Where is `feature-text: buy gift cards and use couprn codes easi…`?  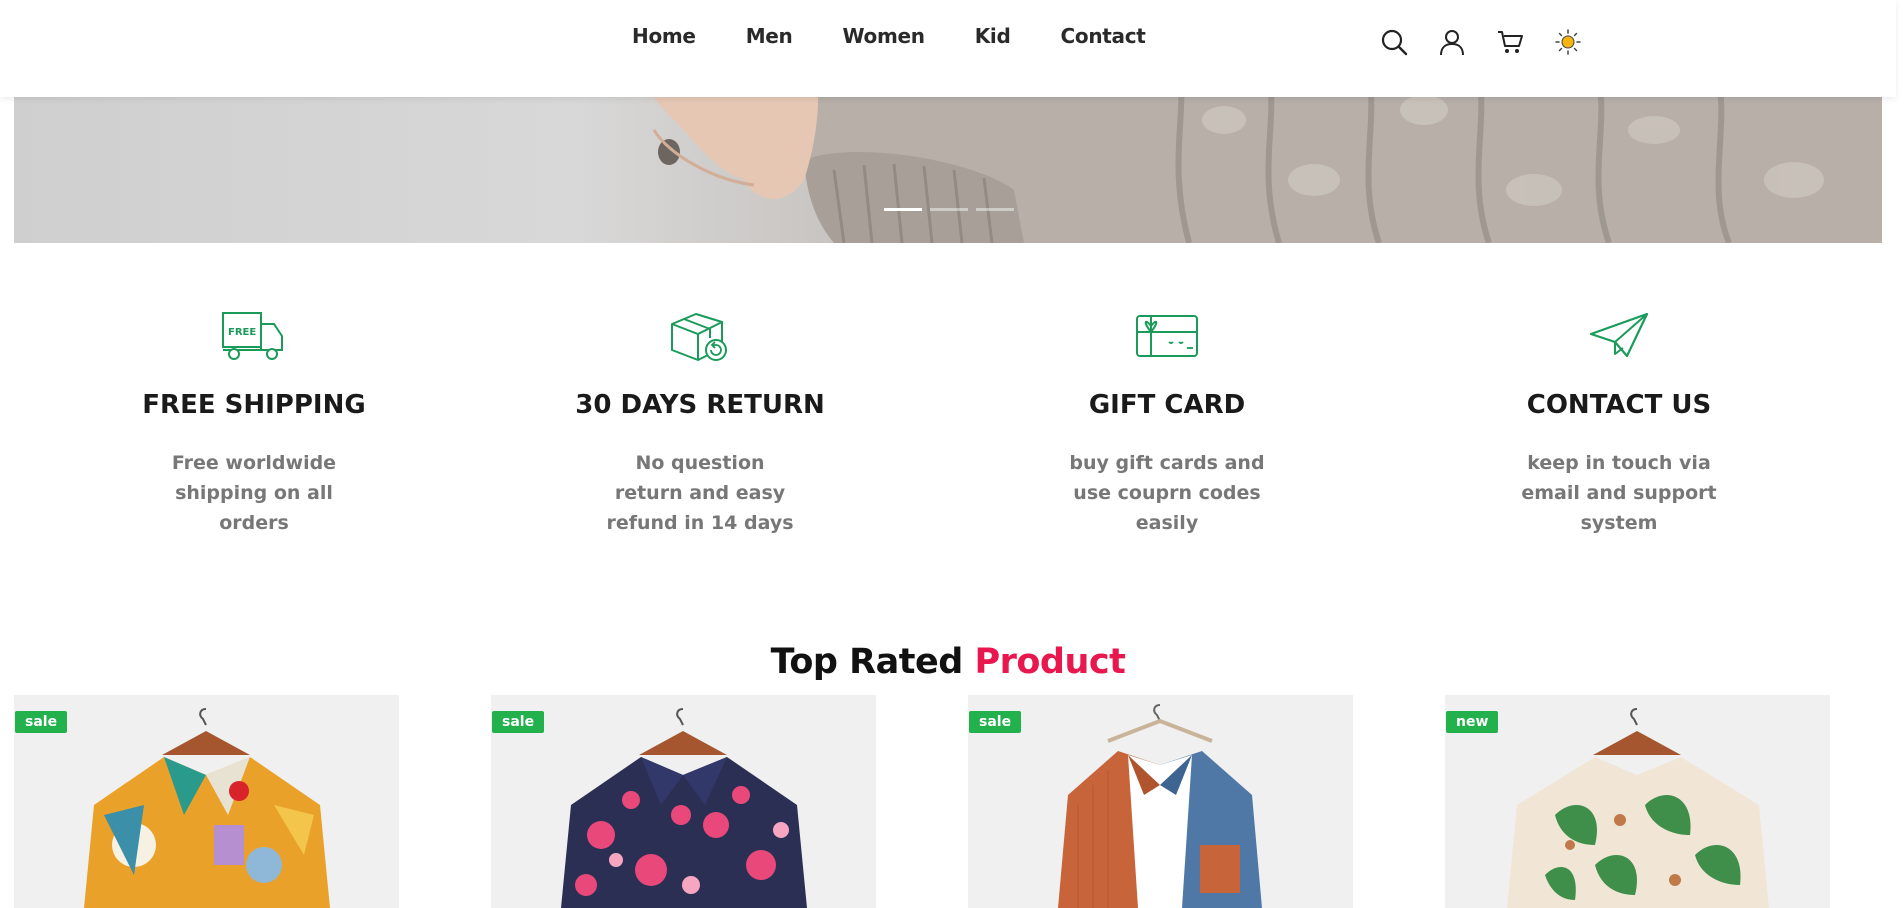 feature-text: buy gift cards and use couprn codes easi… is located at coordinates (1167, 493).